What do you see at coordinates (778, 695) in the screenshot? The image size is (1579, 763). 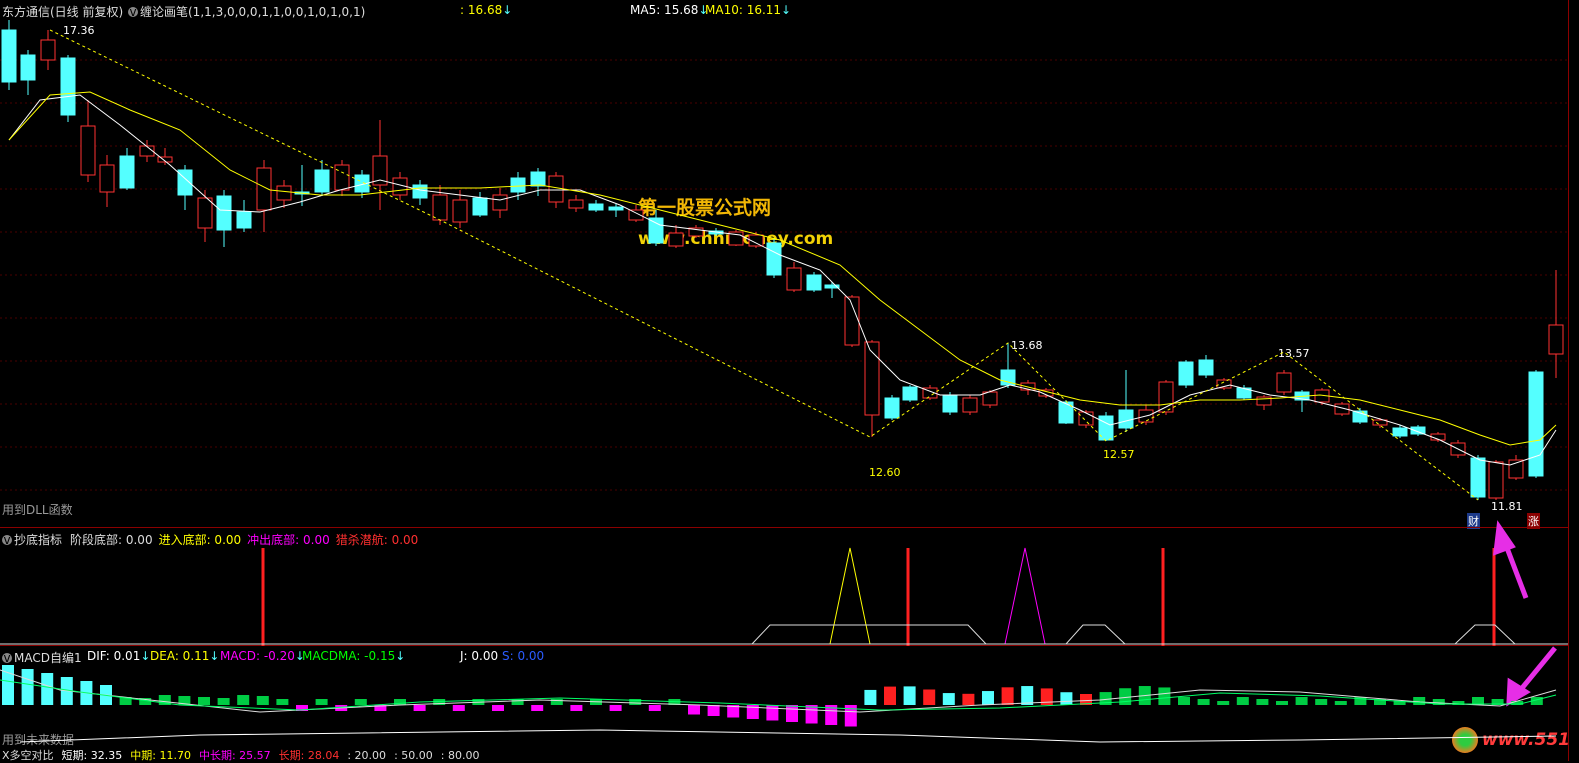 I see `dea-line` at bounding box center [778, 695].